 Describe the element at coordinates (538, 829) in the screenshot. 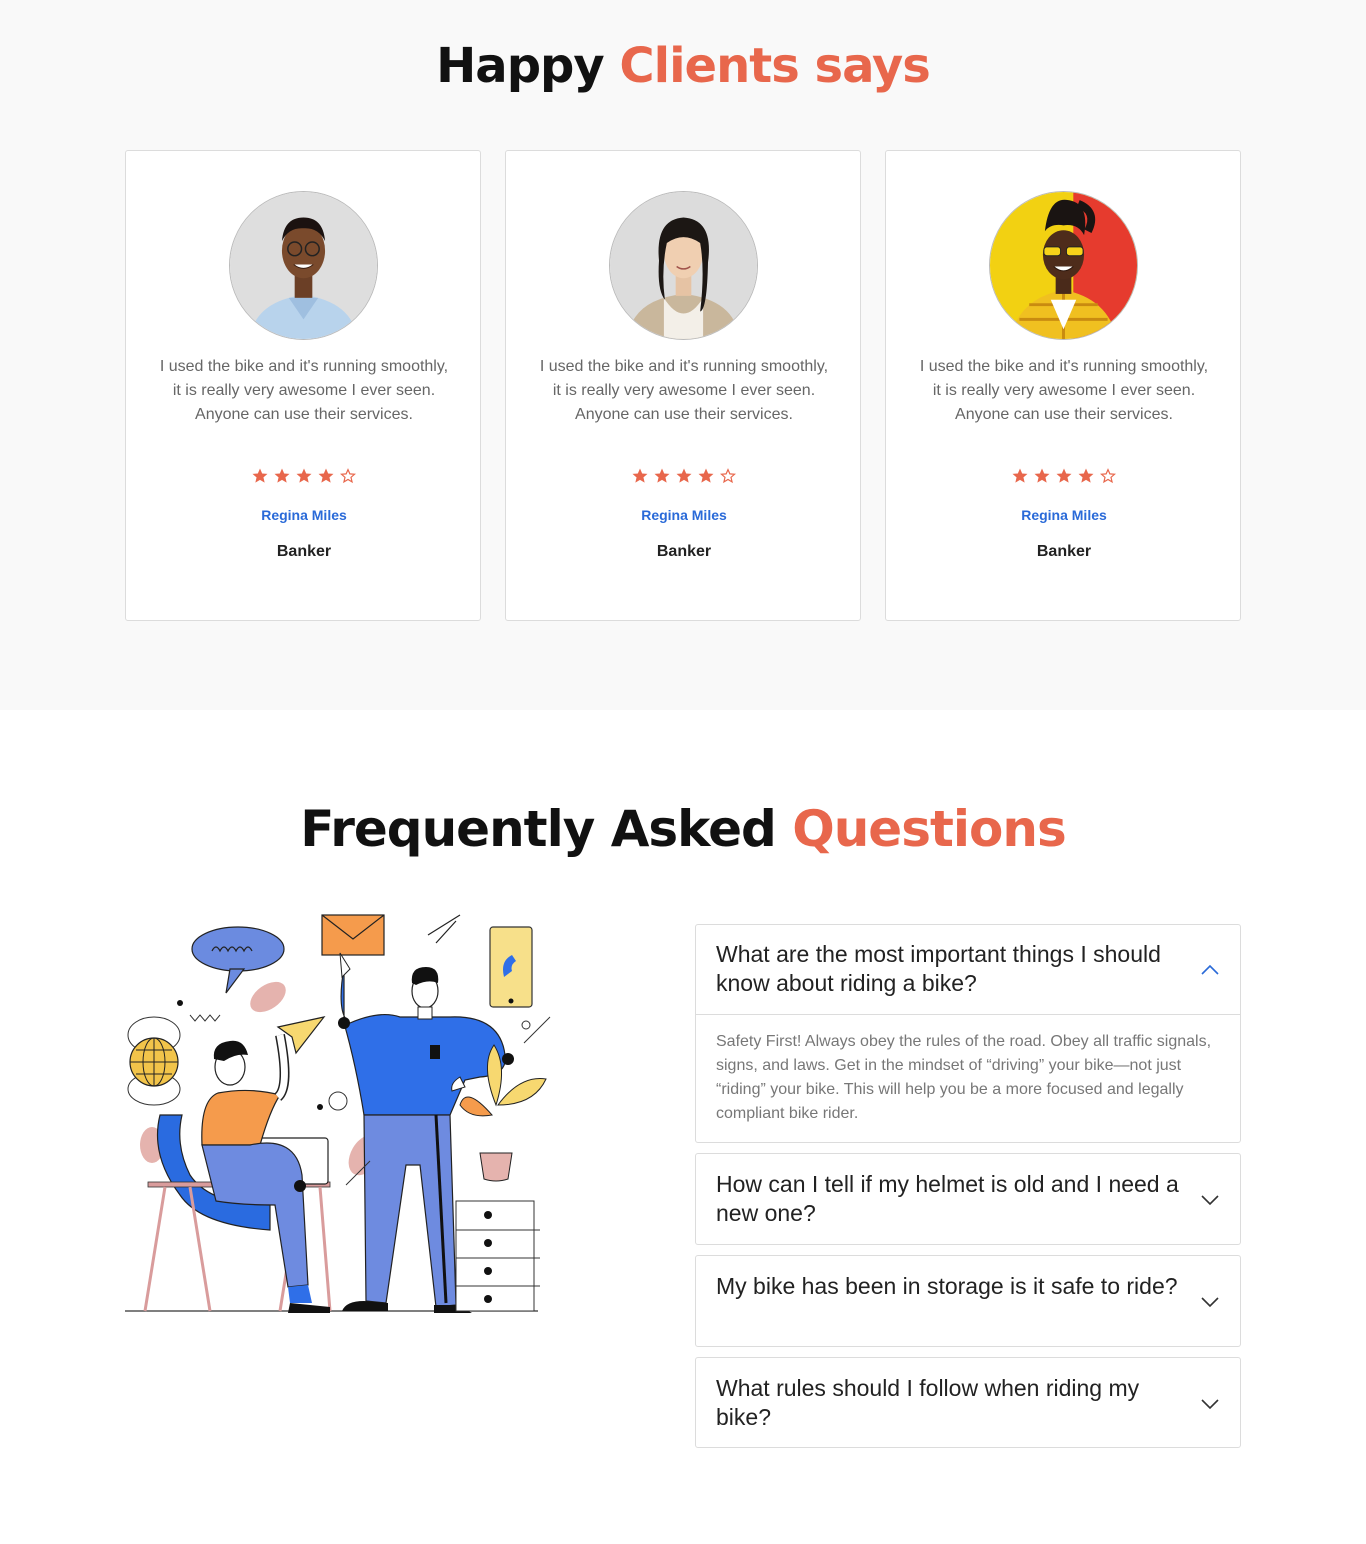

I see `faq-title-part1: Frequently Asked` at that location.